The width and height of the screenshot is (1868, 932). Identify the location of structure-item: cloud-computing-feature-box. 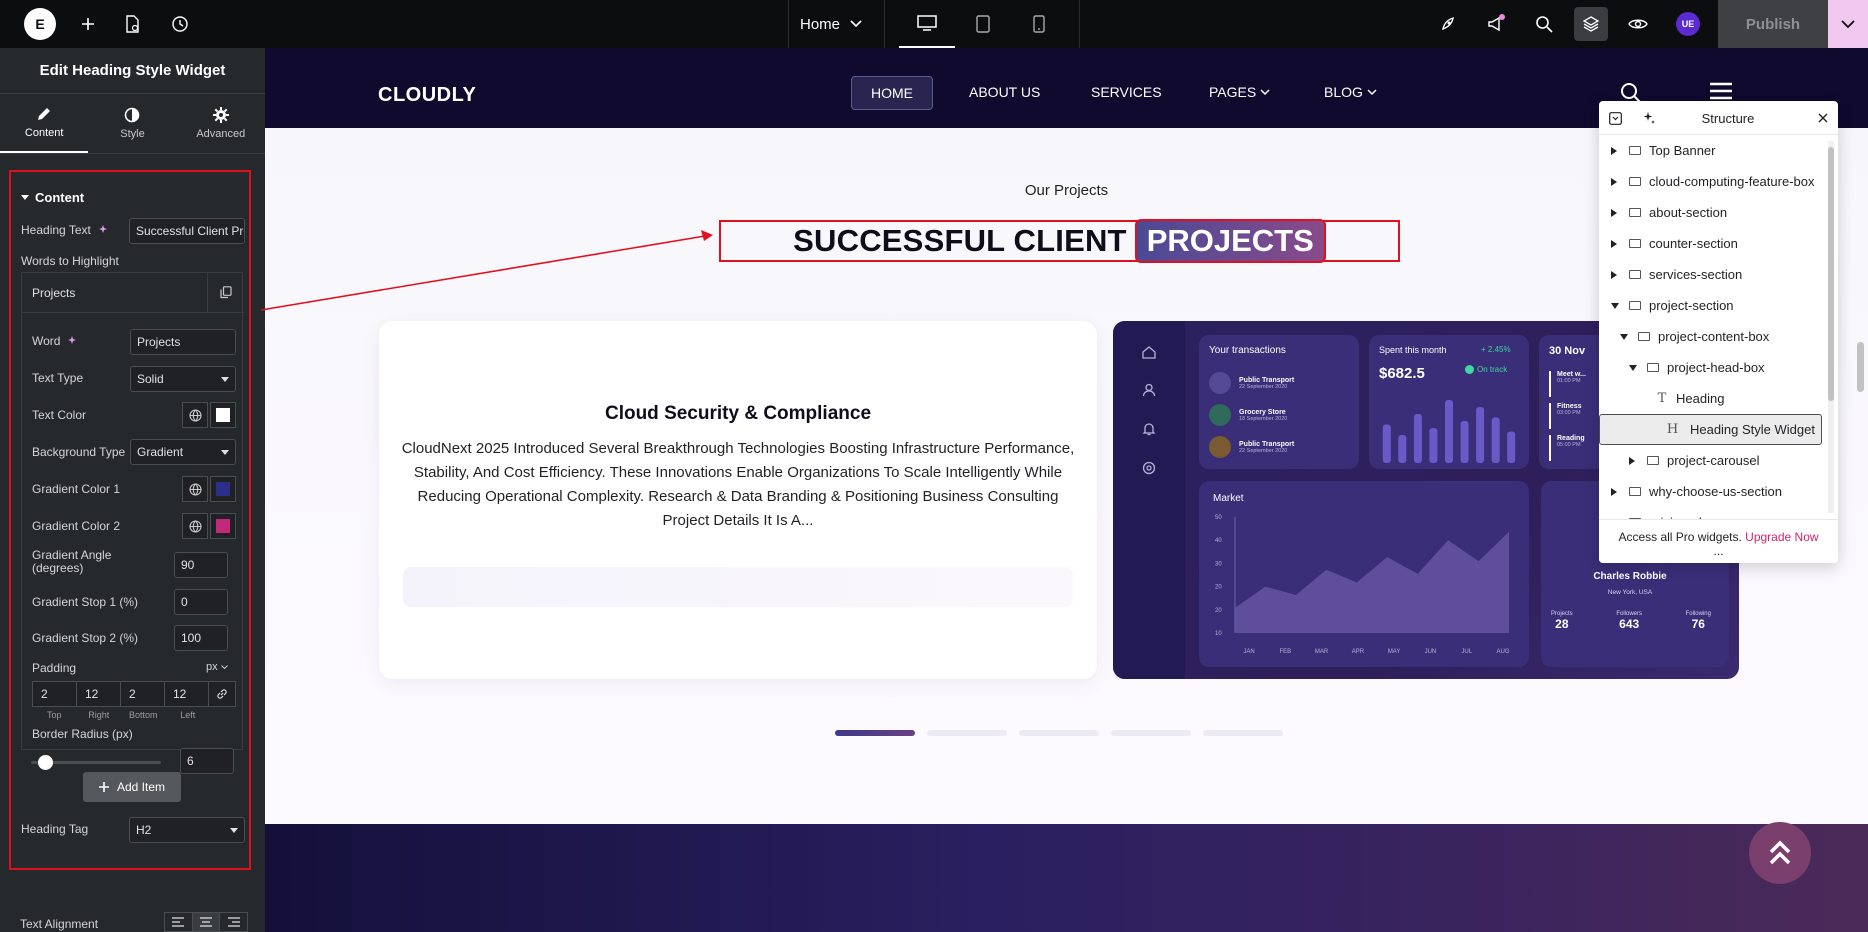
(1710, 181).